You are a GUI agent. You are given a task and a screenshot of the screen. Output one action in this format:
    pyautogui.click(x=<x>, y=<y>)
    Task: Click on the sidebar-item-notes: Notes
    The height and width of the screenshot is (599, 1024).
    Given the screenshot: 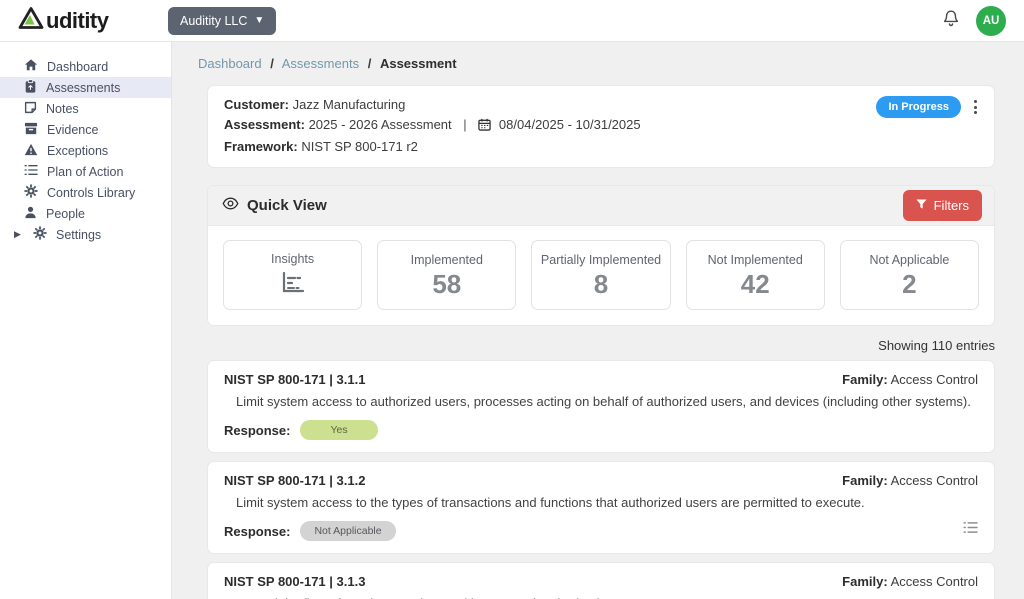 What is the action you would take?
    pyautogui.click(x=85, y=108)
    